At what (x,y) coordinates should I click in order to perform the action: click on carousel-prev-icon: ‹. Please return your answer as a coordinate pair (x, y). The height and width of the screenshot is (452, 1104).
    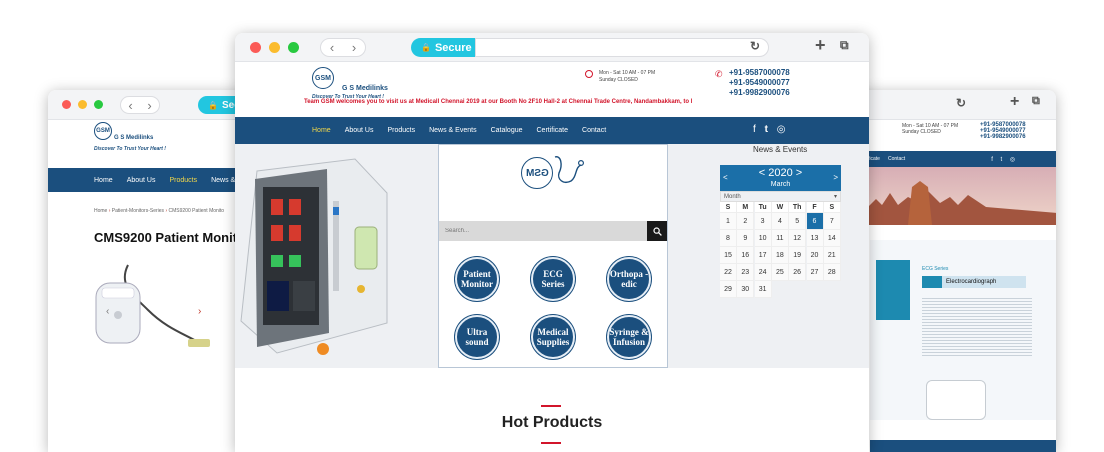
    Looking at the image, I should click on (107, 311).